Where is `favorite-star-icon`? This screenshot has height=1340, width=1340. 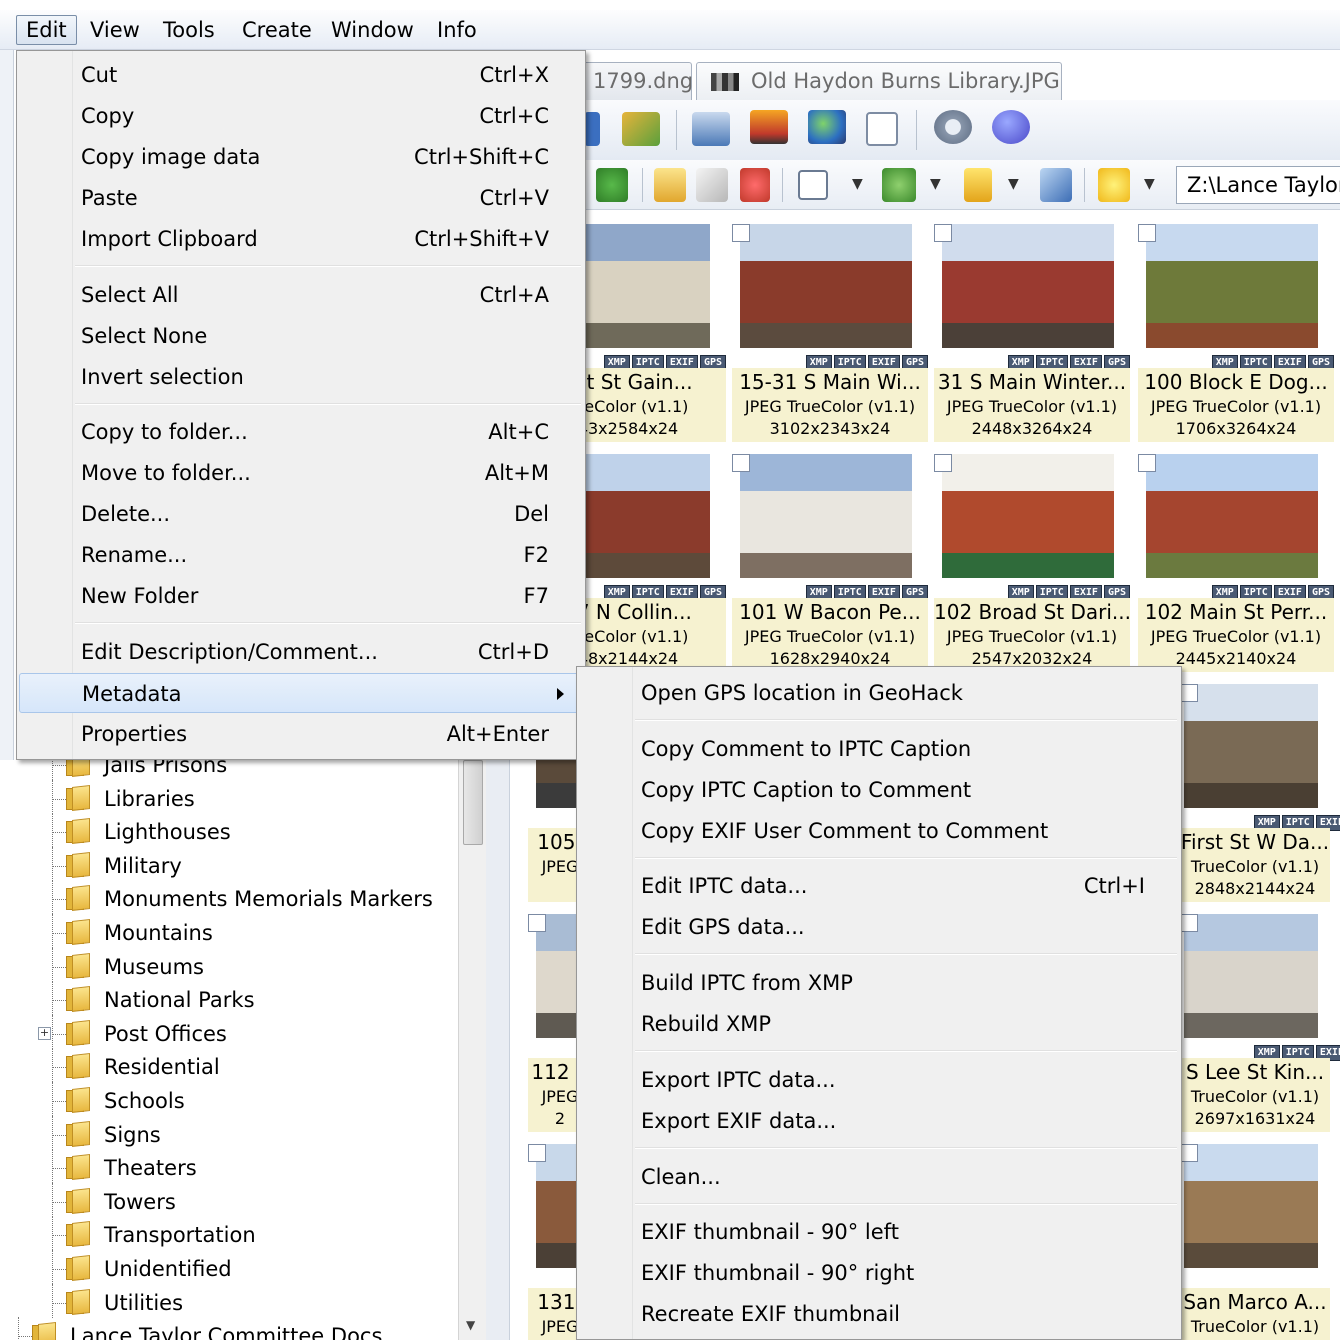
favorite-star-icon is located at coordinates (1114, 185).